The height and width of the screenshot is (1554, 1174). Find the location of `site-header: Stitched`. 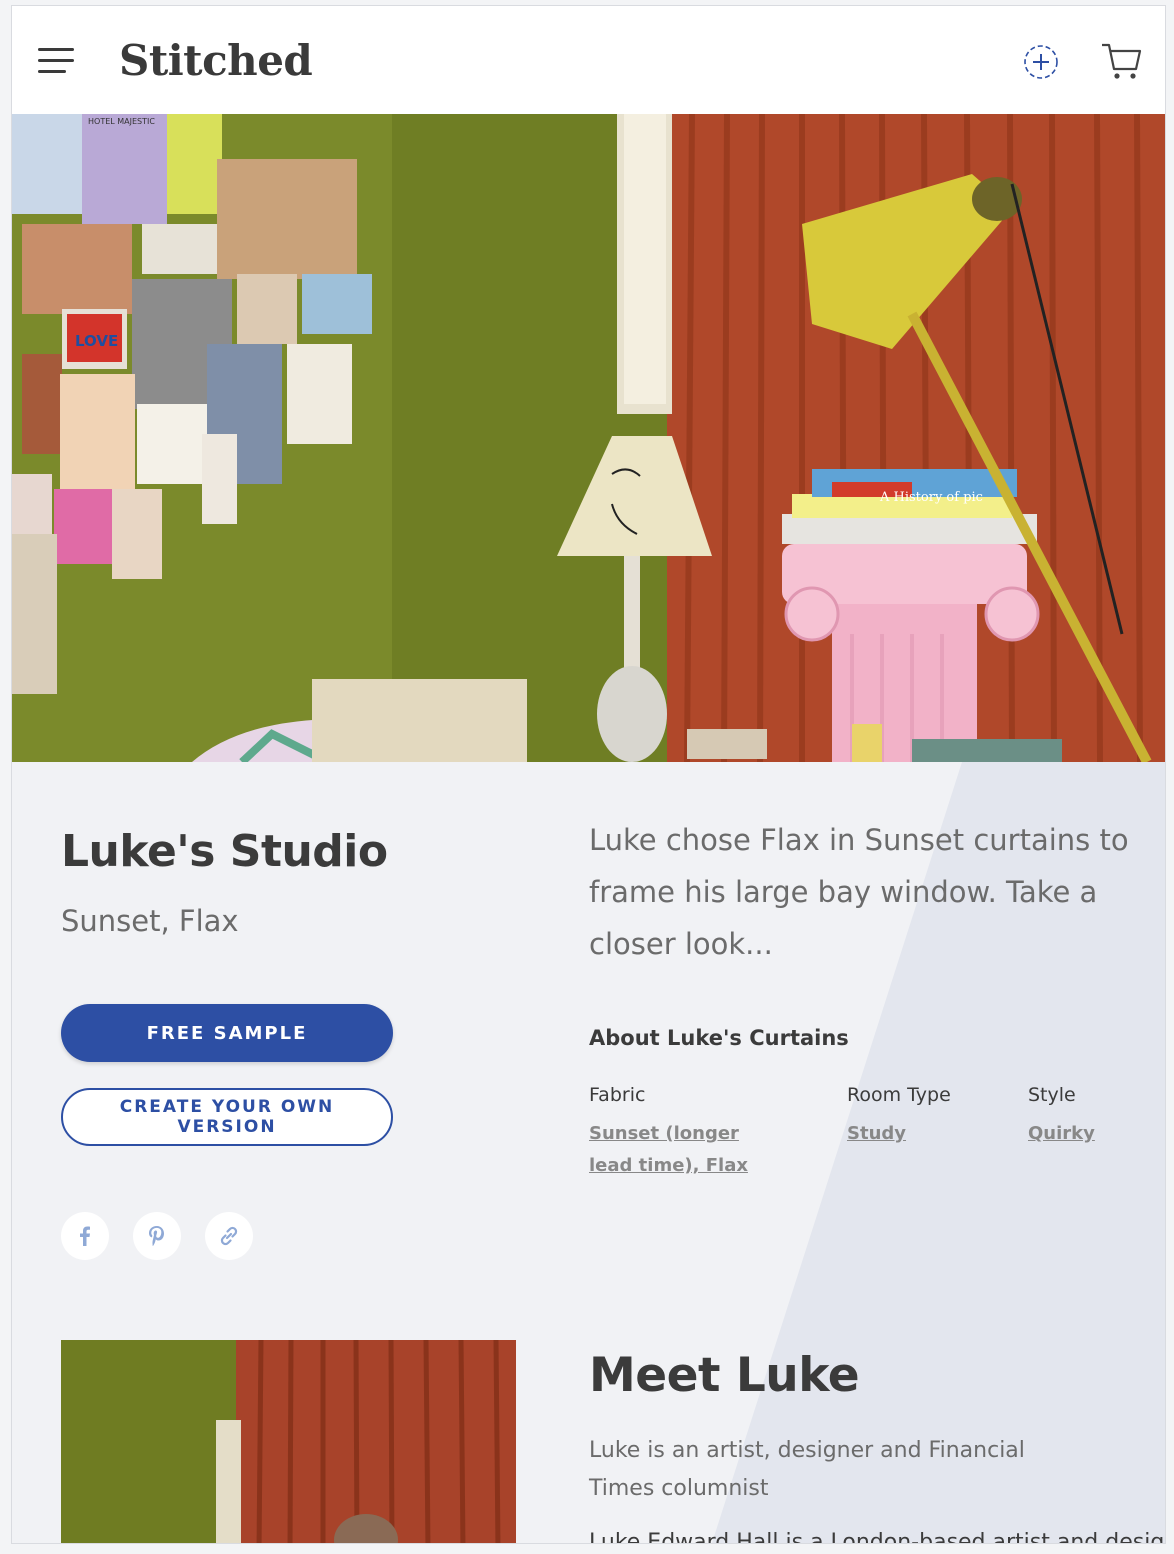

site-header: Stitched is located at coordinates (588, 60).